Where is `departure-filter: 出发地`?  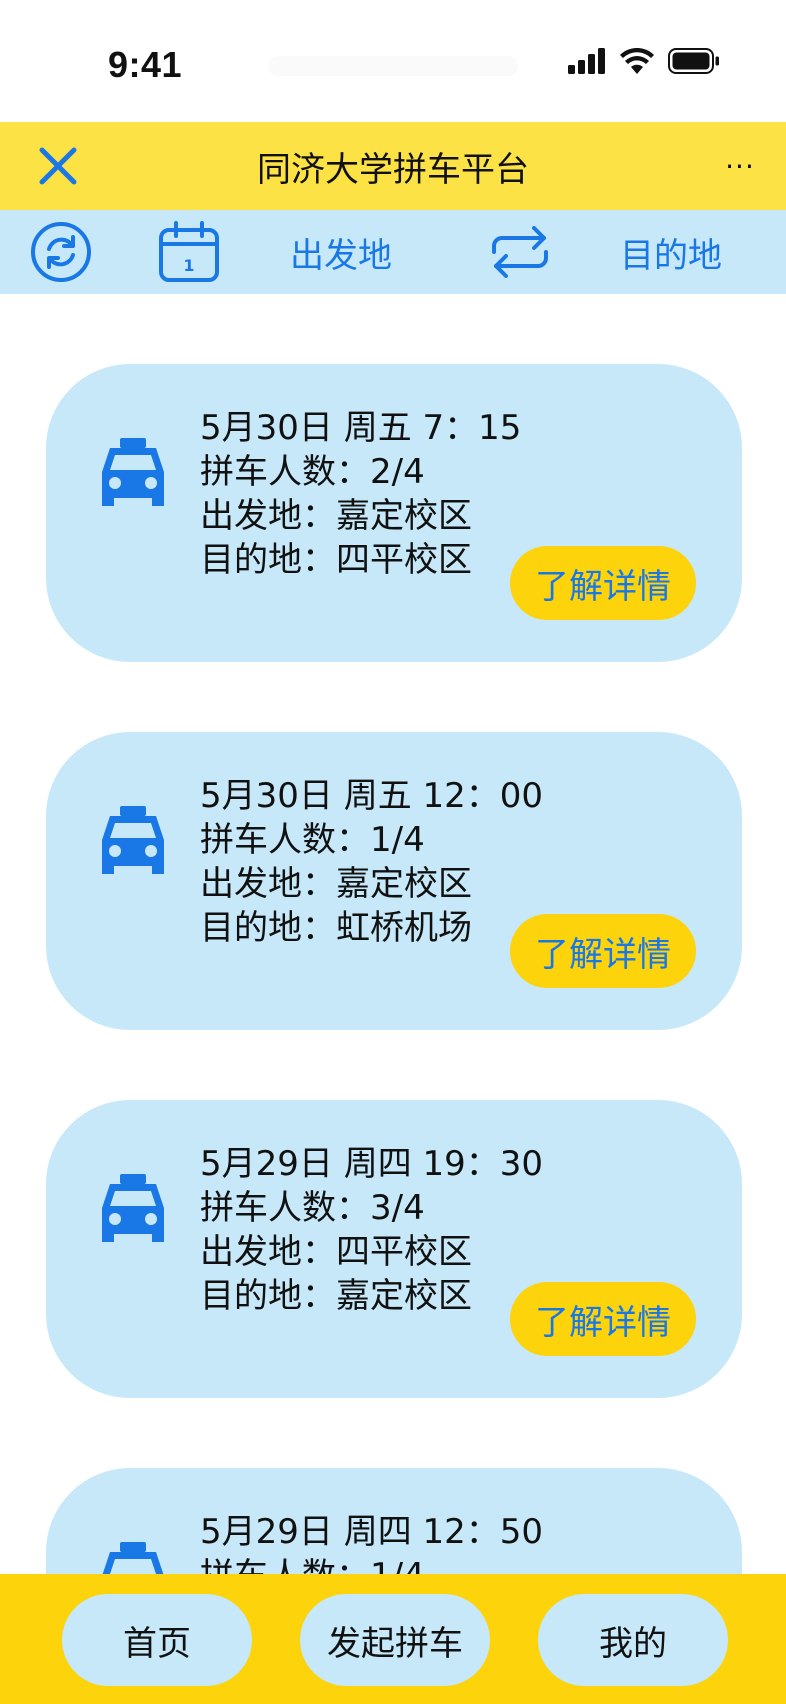 departure-filter: 出发地 is located at coordinates (341, 252).